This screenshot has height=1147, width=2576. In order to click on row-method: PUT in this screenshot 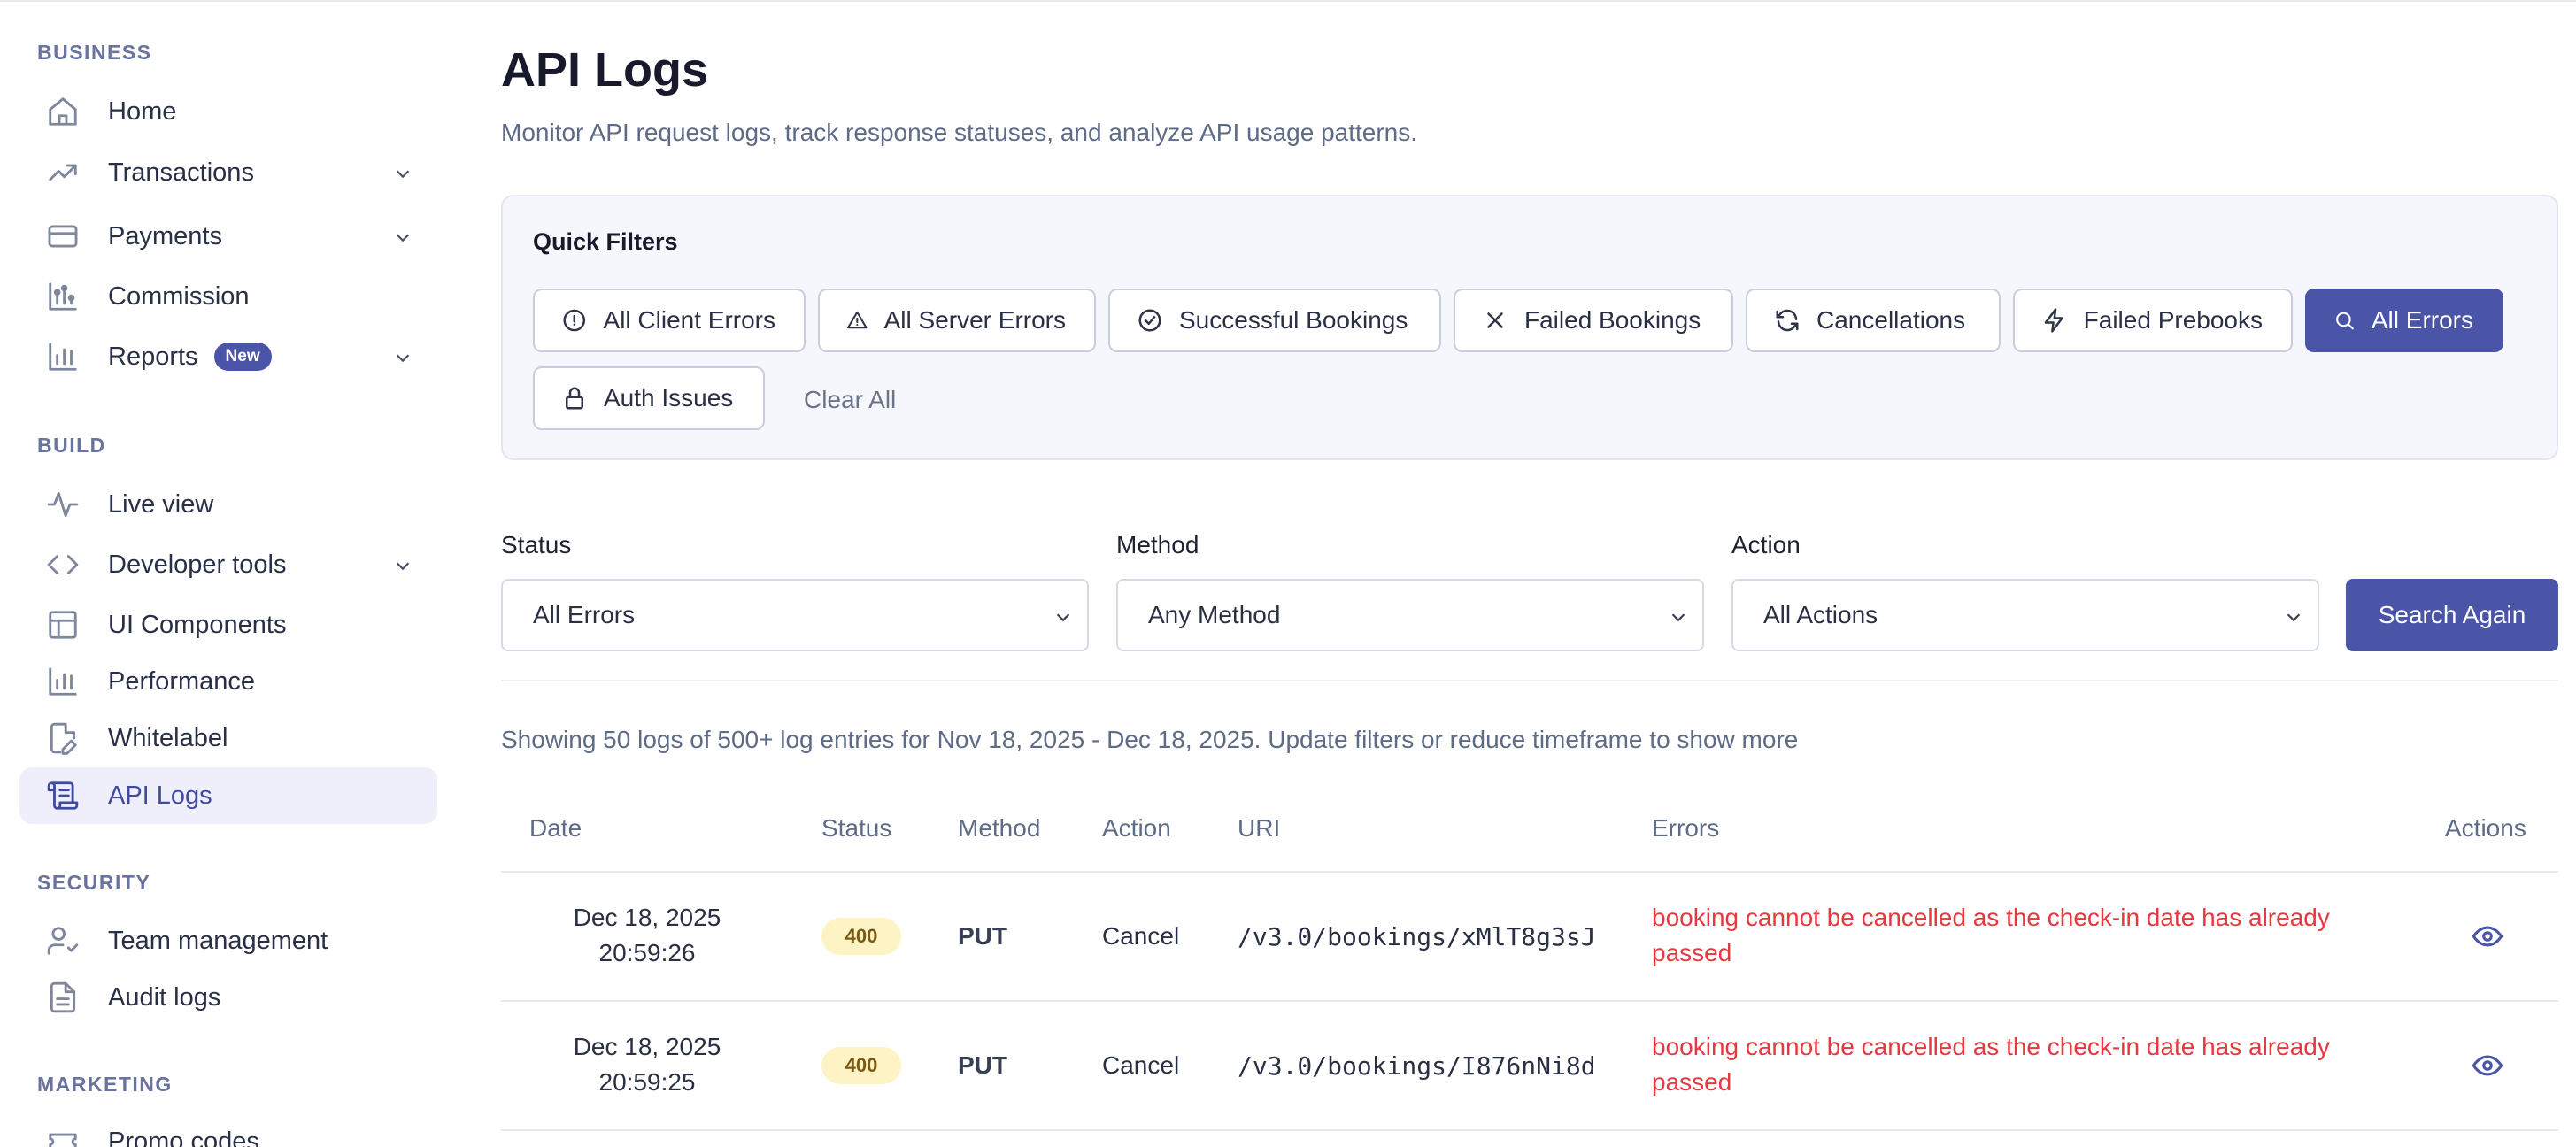, I will do `click(982, 1065)`.